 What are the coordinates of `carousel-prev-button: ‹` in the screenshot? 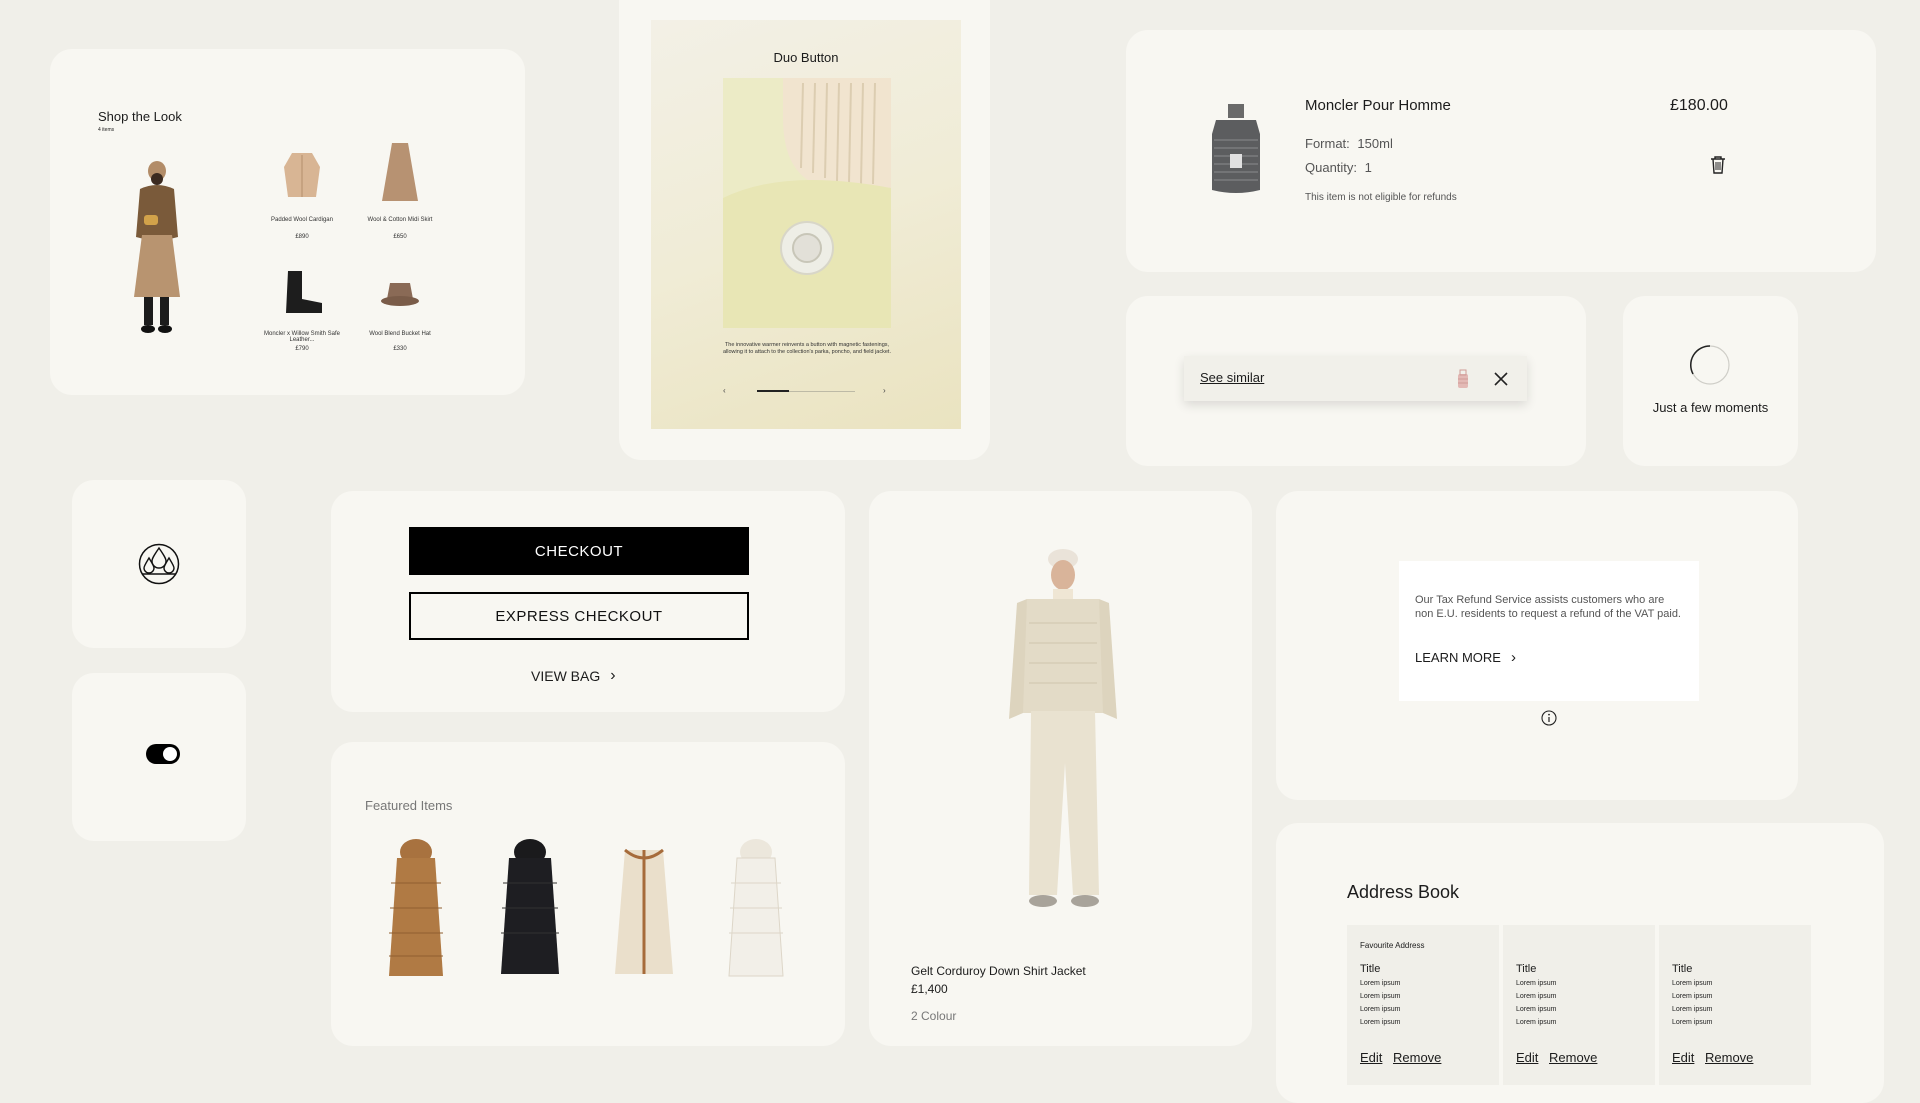 It's located at (724, 390).